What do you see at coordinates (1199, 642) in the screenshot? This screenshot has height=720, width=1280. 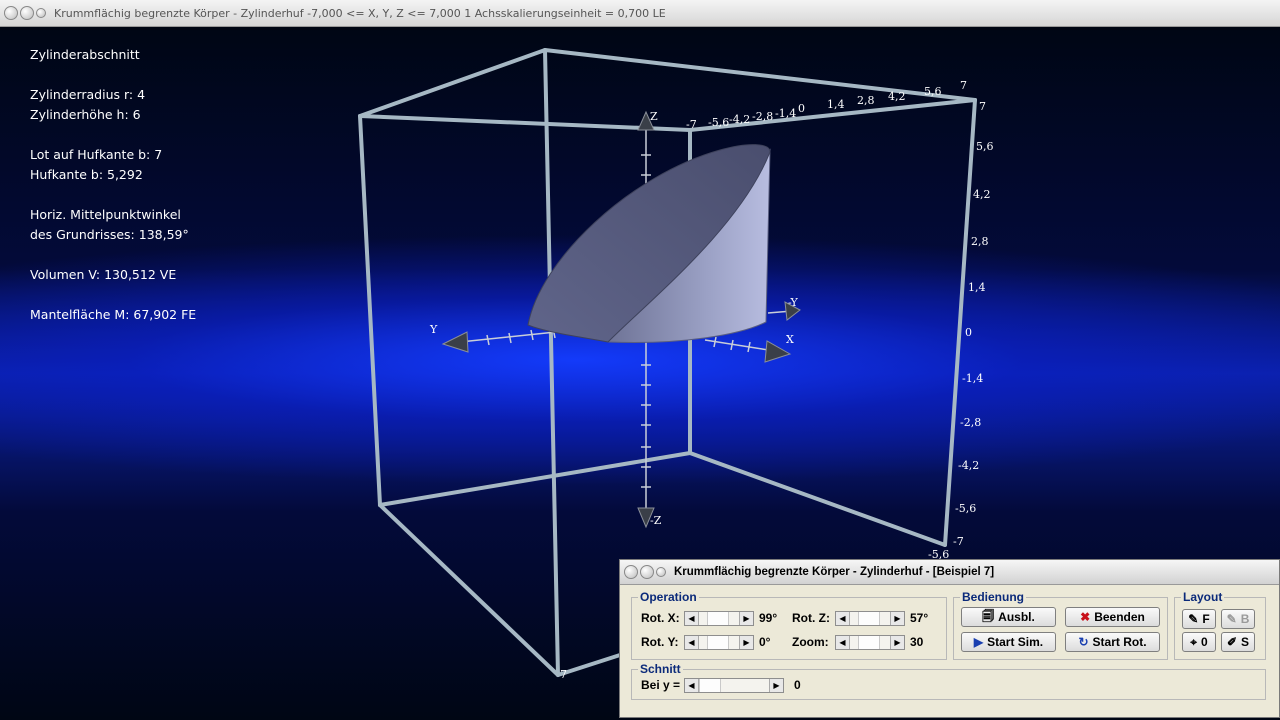 I see `layout-0-button: ⌖ 0` at bounding box center [1199, 642].